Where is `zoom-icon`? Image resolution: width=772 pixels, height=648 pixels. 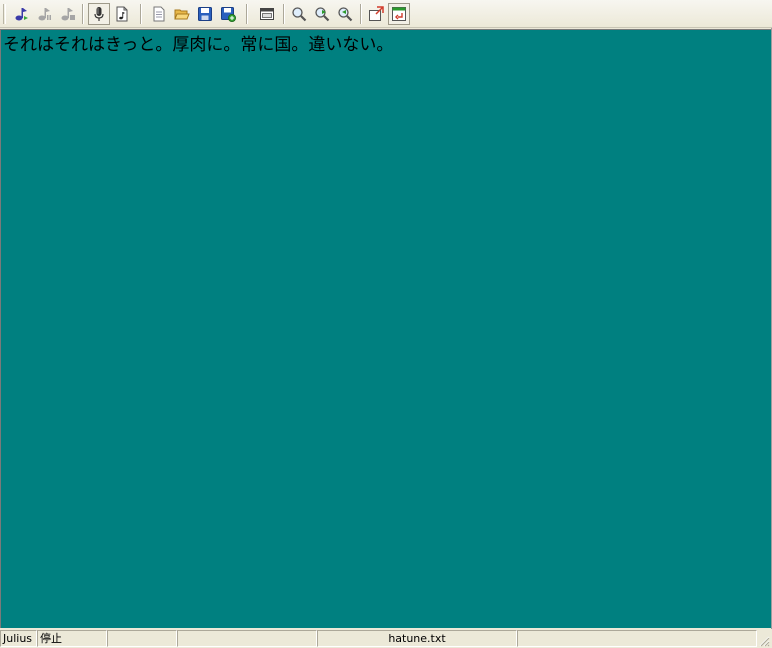 zoom-icon is located at coordinates (299, 14).